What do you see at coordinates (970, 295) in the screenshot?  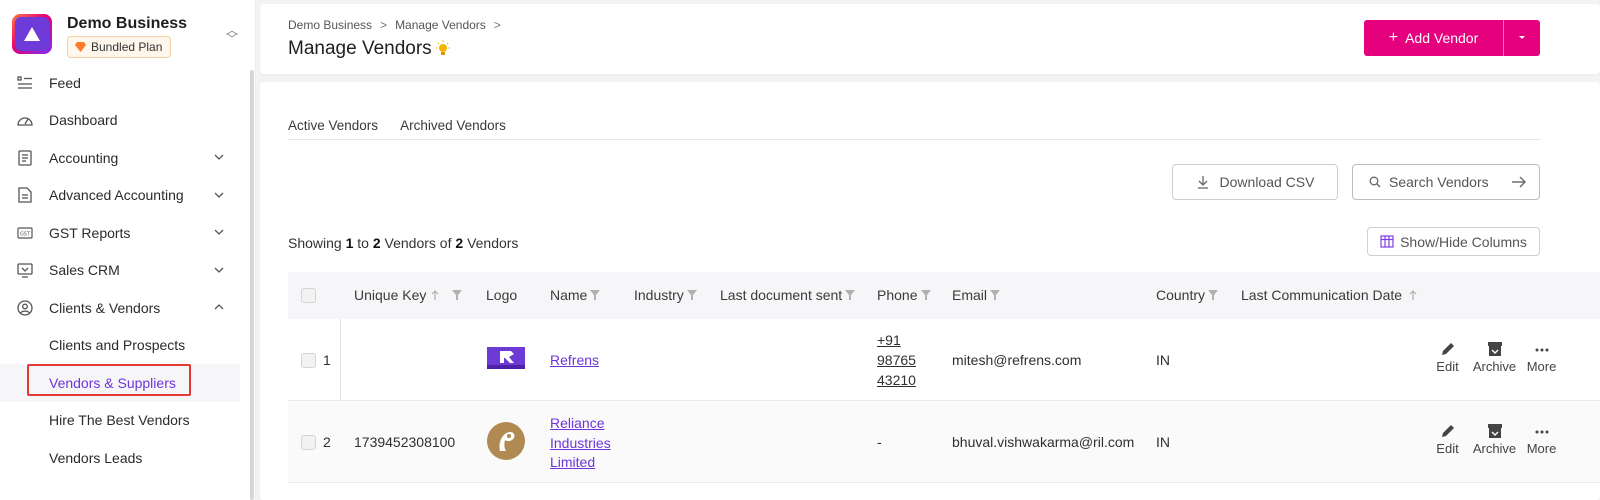 I see `column-label: Email` at bounding box center [970, 295].